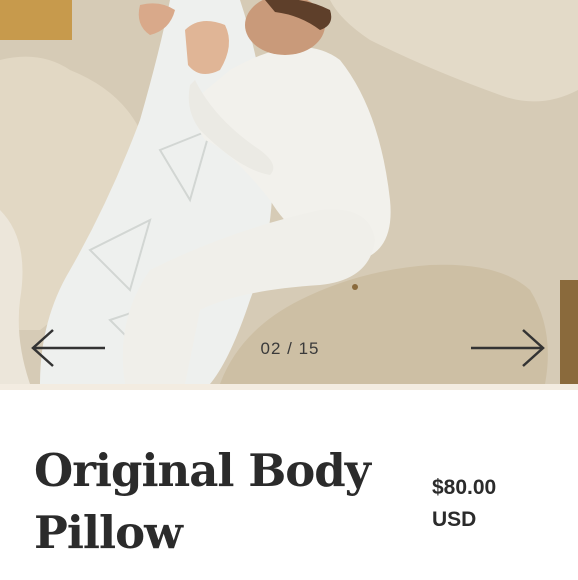  I want to click on arrow-left-icon, so click(68, 348).